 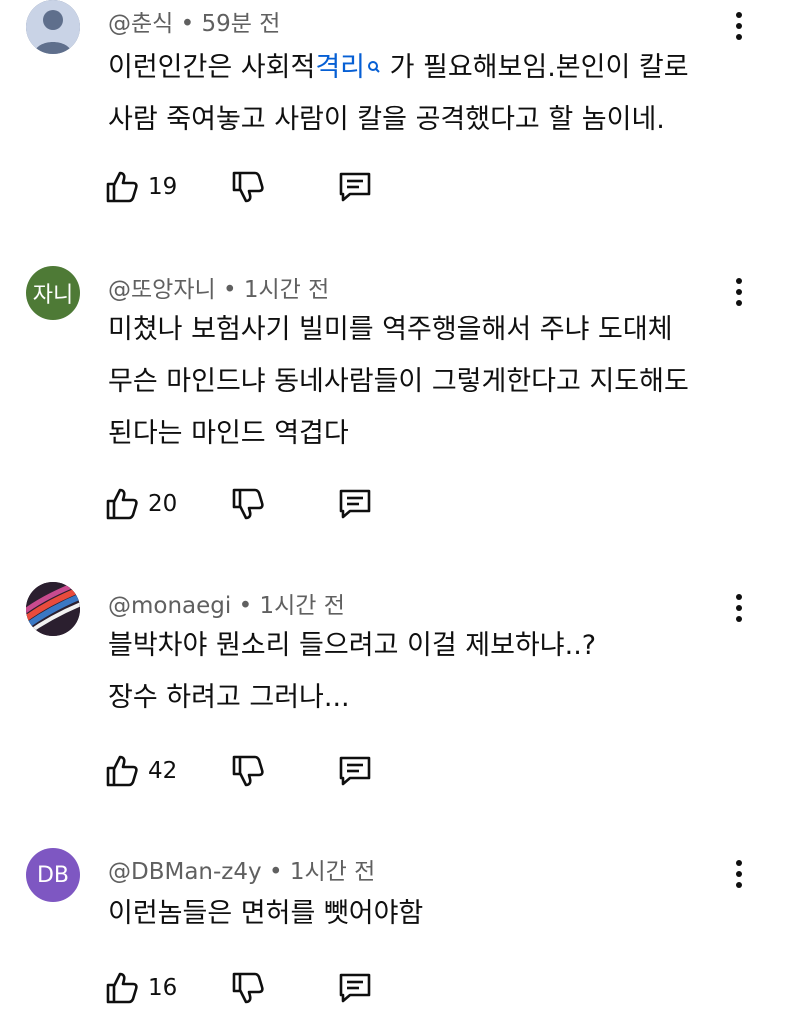 I want to click on avatar: 자니, so click(x=53, y=293).